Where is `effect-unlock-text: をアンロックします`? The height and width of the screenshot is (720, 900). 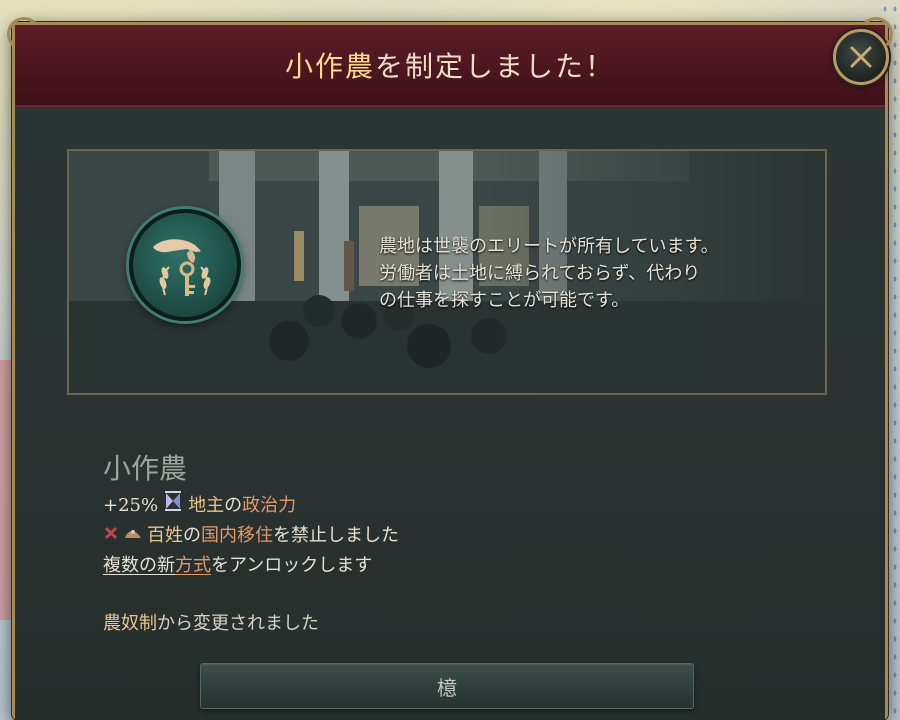
effect-unlock-text: をアンロックします is located at coordinates (292, 565).